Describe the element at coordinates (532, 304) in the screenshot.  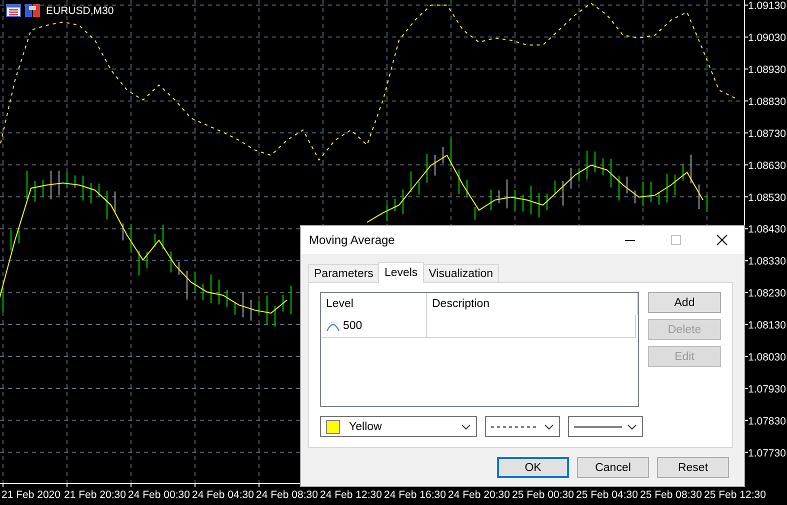
I see `column-header: Description` at that location.